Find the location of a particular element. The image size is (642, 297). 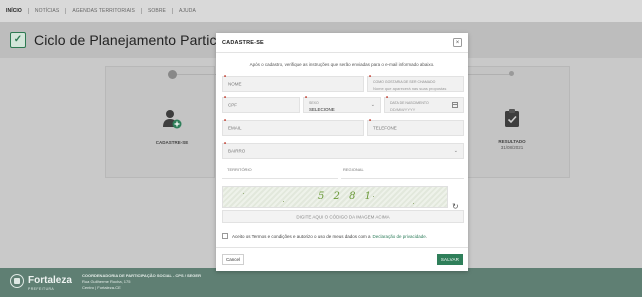

birthdate-field: • DATA DE NASCIMENTO DD/MM/YYYY is located at coordinates (424, 104).